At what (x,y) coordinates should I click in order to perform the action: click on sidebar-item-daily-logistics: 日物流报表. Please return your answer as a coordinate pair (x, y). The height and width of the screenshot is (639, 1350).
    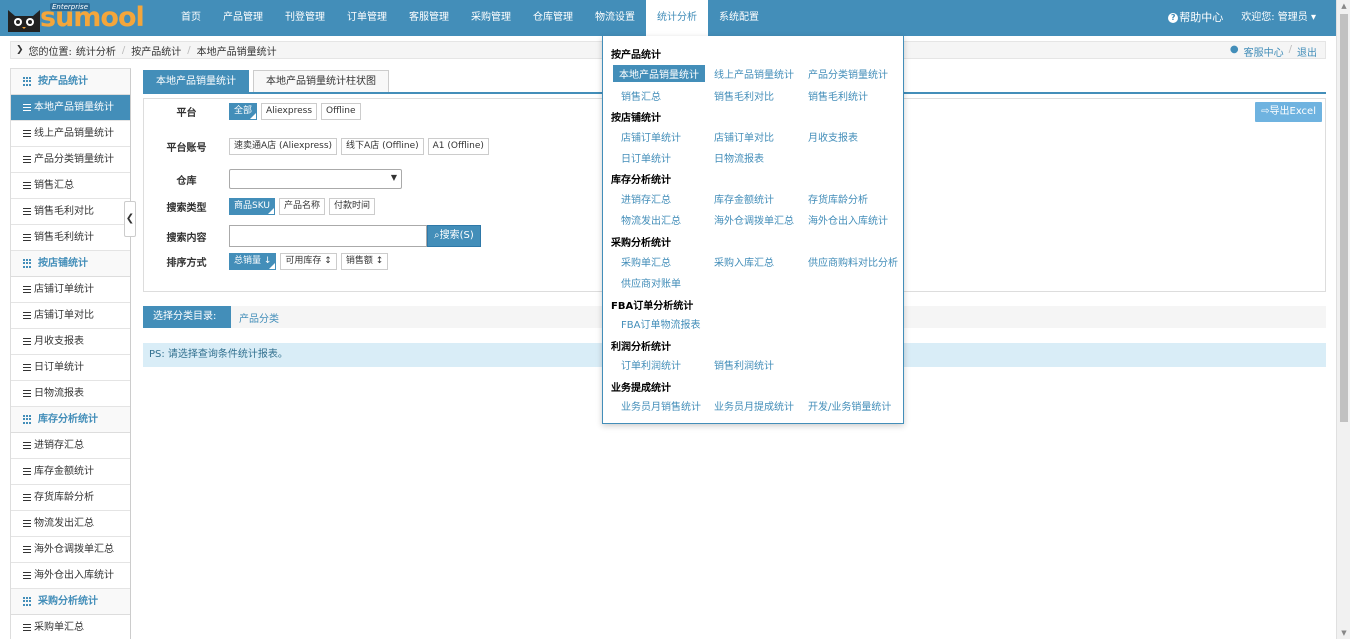
    Looking at the image, I should click on (70, 394).